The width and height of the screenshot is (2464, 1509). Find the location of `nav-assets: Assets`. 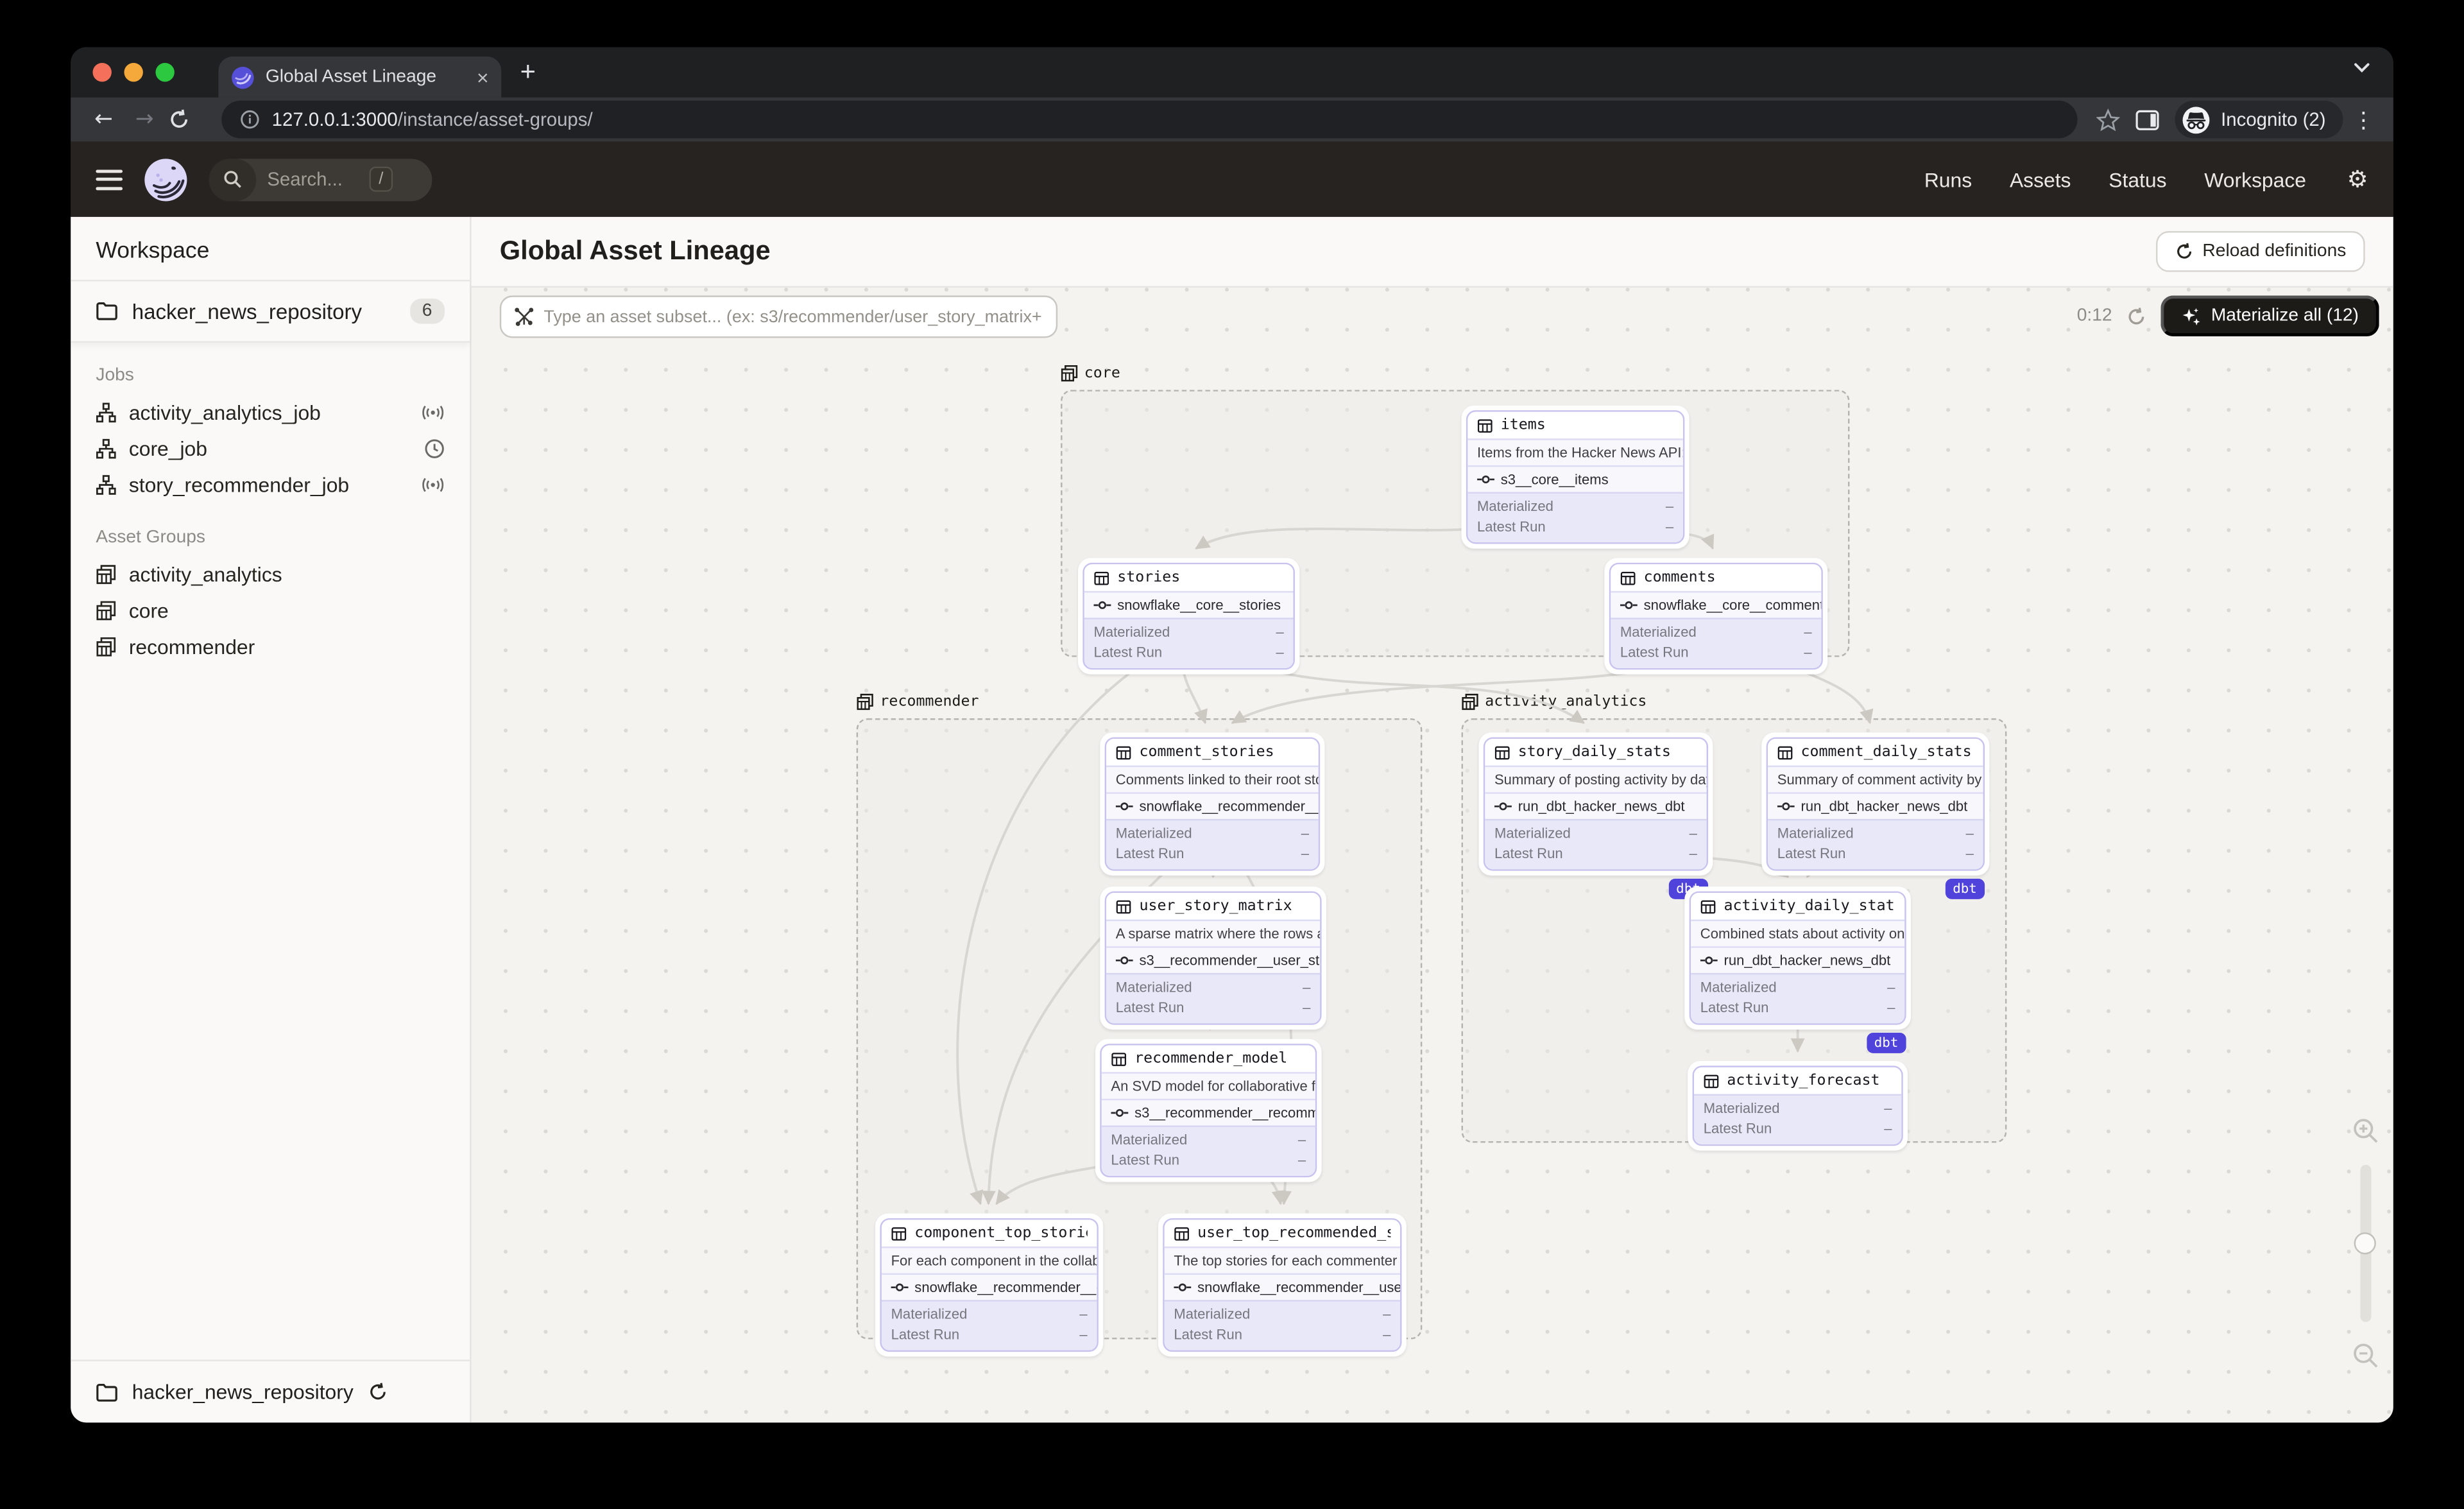

nav-assets: Assets is located at coordinates (2041, 179).